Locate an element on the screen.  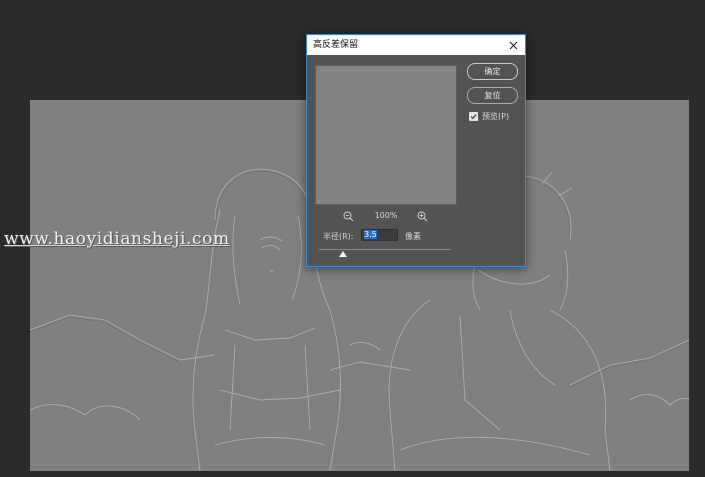
preview-label: 预览(P) is located at coordinates (496, 116).